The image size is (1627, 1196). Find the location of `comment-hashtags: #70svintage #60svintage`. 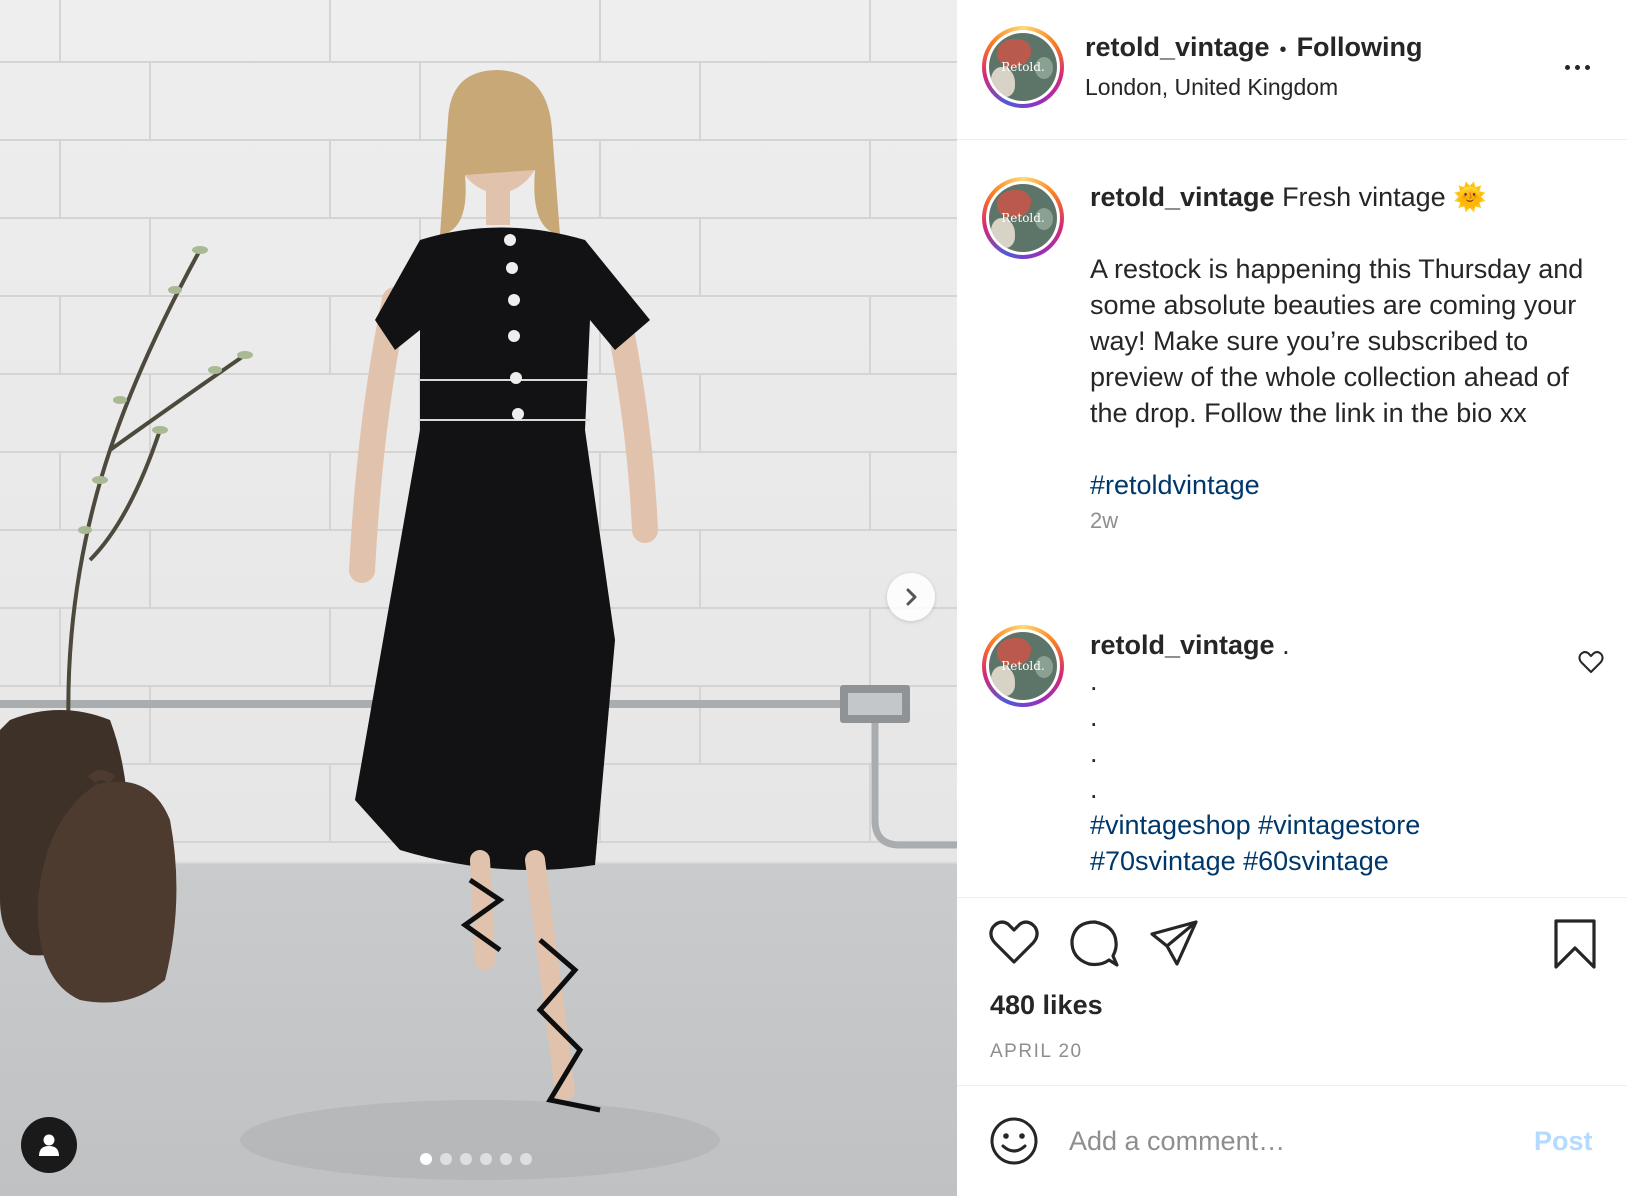

comment-hashtags: #70svintage #60svintage is located at coordinates (1345, 861).